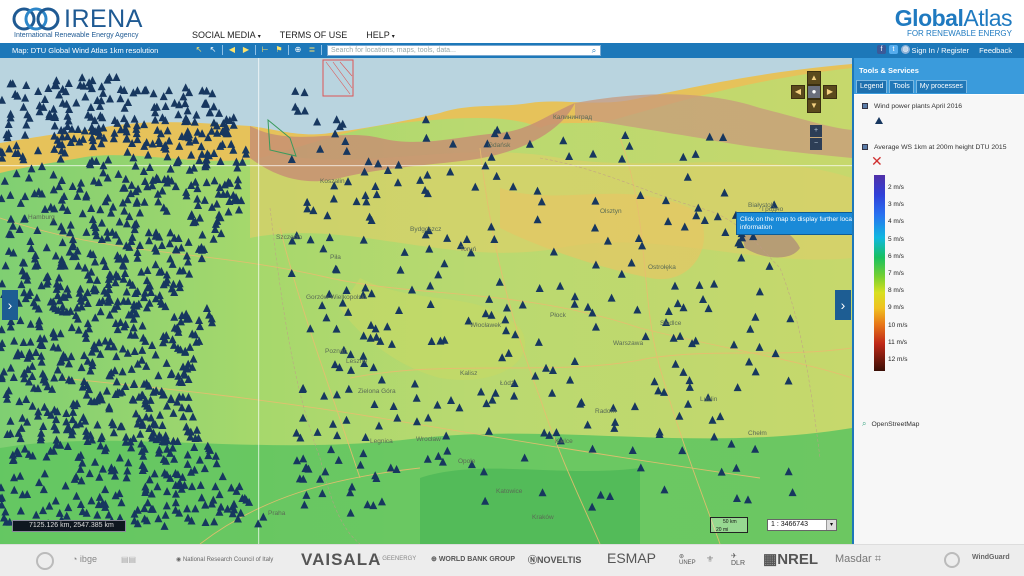 The width and height of the screenshot is (1024, 576). What do you see at coordinates (905, 49) in the screenshot?
I see `globe-icon: ◍` at bounding box center [905, 49].